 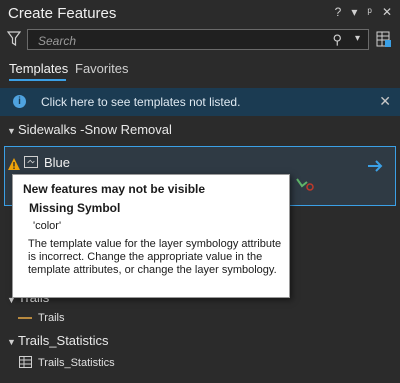 I want to click on line-symbol-icon, so click(x=25, y=318).